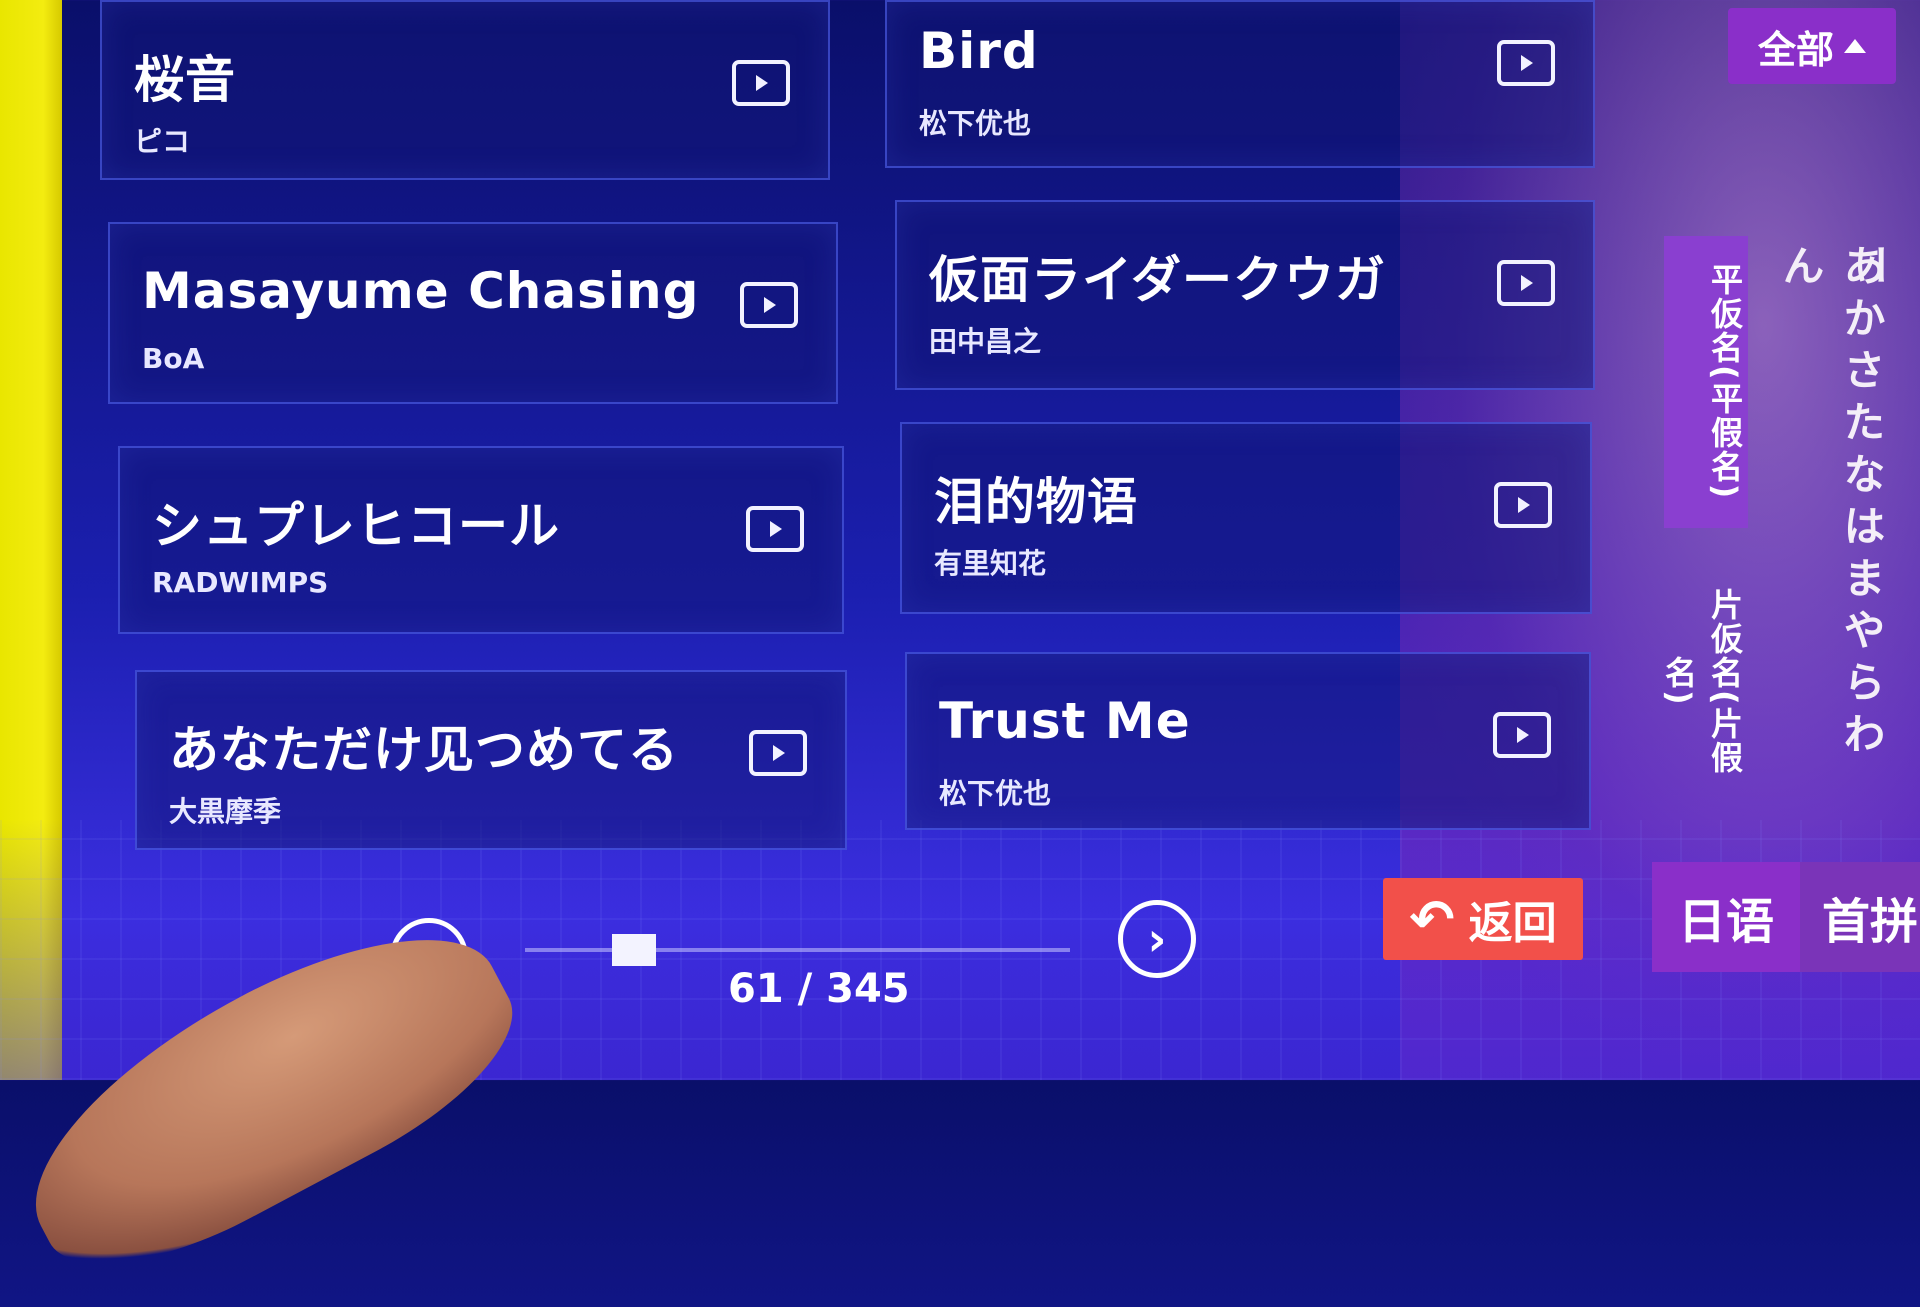 The width and height of the screenshot is (1920, 1307). What do you see at coordinates (1240, 84) in the screenshot?
I see `song-card: Bird 松下优也` at bounding box center [1240, 84].